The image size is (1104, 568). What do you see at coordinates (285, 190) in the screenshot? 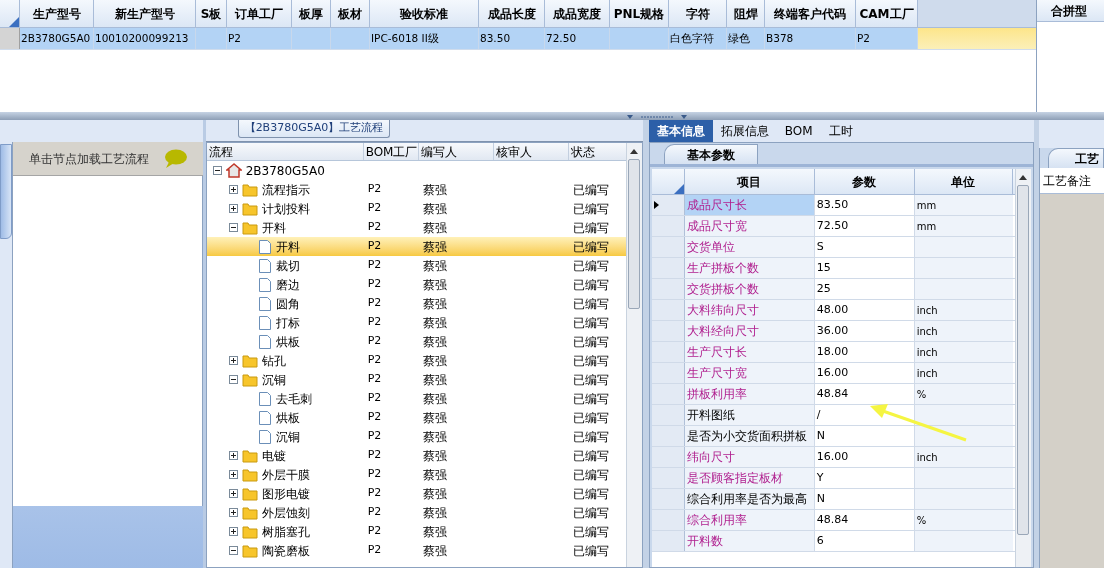
I see `tree-node-label: 流程指示` at bounding box center [285, 190].